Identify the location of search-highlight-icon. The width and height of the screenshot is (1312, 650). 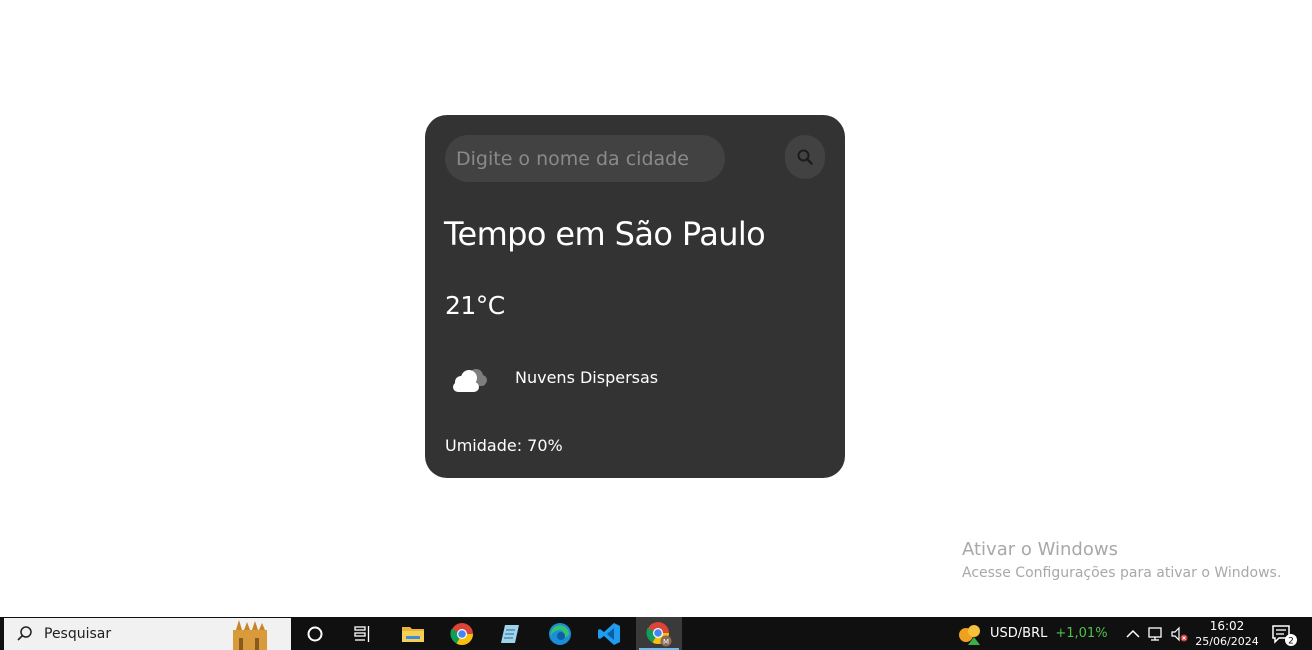
(250, 635).